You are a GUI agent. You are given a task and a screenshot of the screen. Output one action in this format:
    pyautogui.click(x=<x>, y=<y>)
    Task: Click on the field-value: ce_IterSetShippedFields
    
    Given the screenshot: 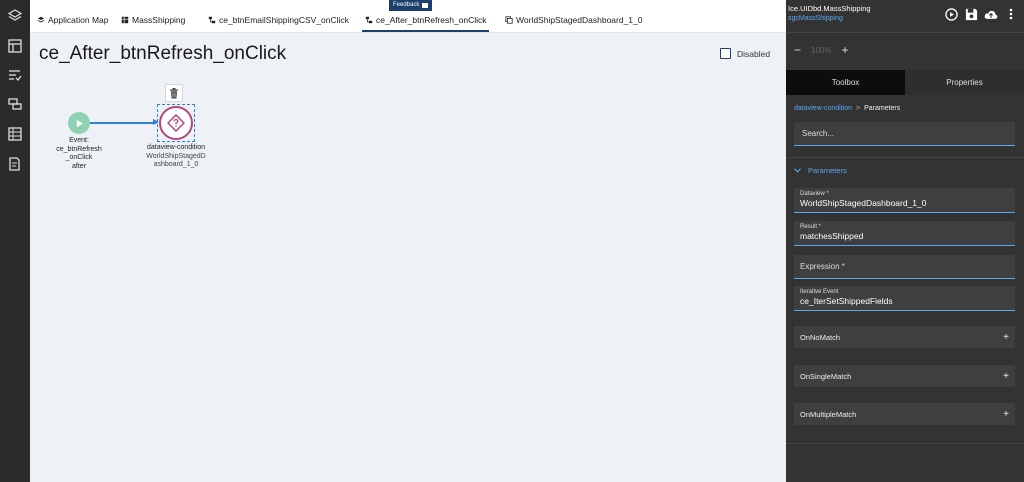 What is the action you would take?
    pyautogui.click(x=846, y=301)
    